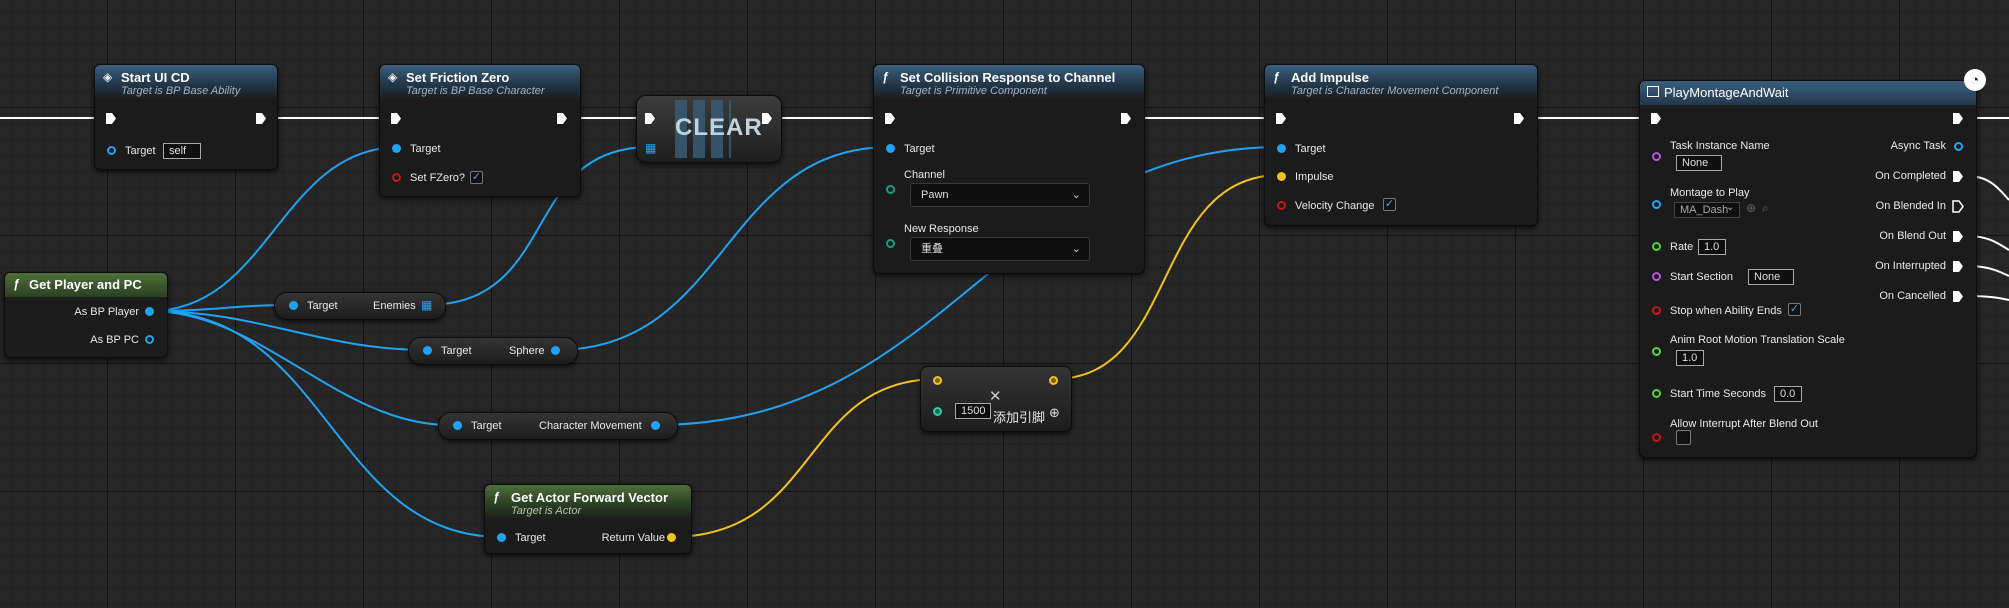 This screenshot has width=2009, height=608. What do you see at coordinates (1771, 277) in the screenshot?
I see `start-section-field: None` at bounding box center [1771, 277].